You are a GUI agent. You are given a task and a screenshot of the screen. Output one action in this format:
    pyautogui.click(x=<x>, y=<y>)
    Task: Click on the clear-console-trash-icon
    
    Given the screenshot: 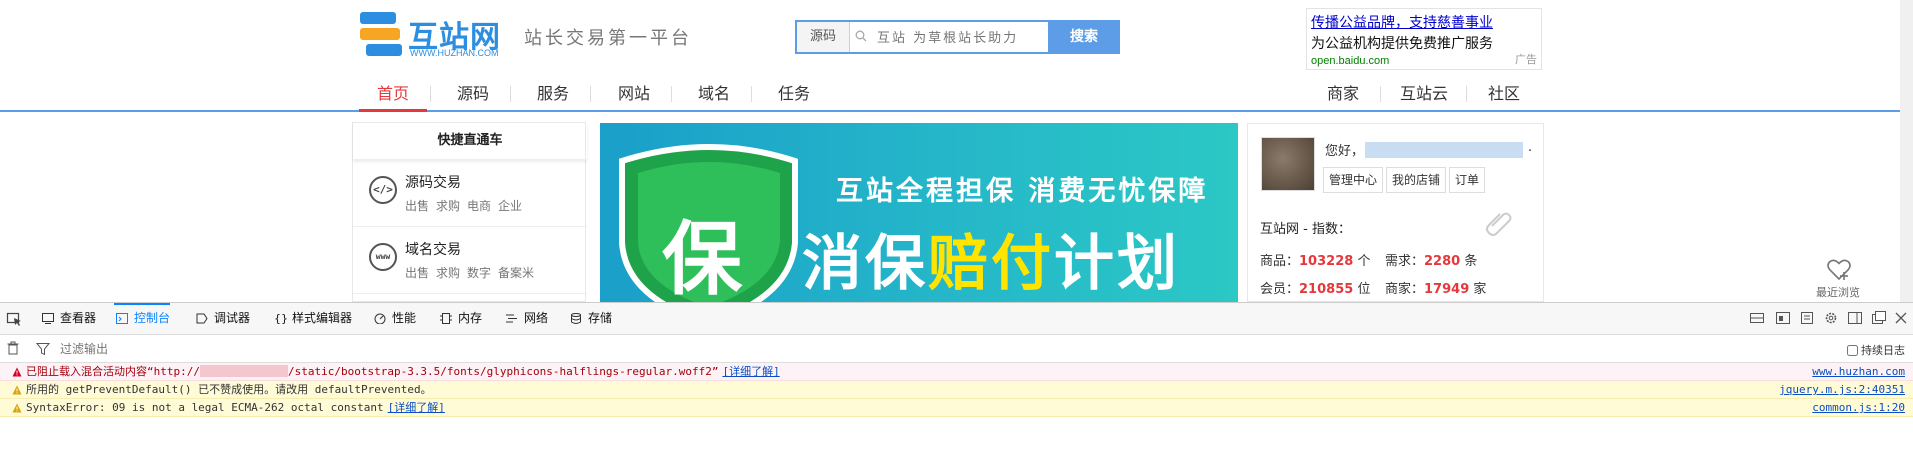 What is the action you would take?
    pyautogui.click(x=13, y=348)
    